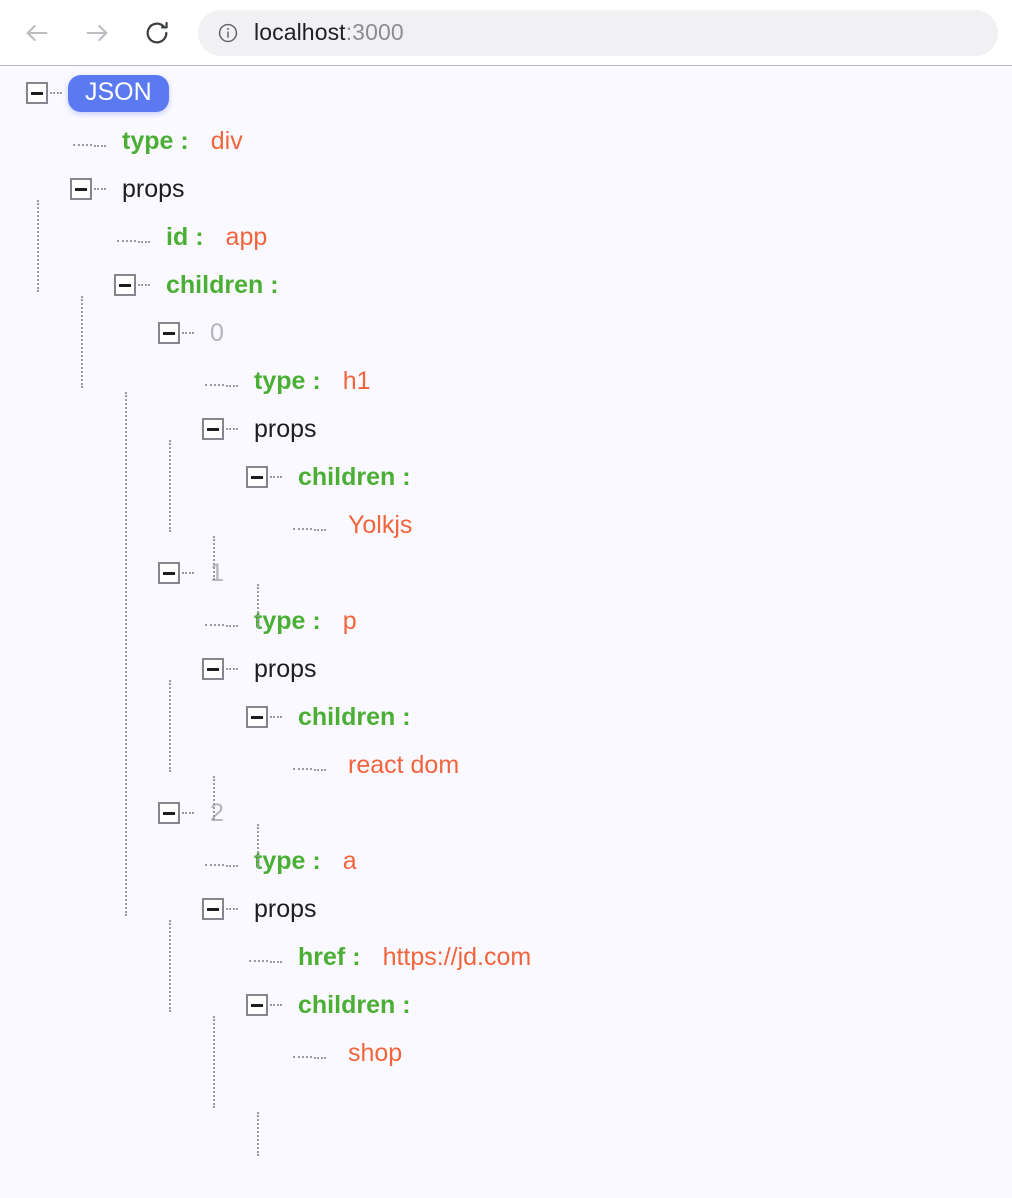 The height and width of the screenshot is (1198, 1012). What do you see at coordinates (37, 33) in the screenshot?
I see `back-button` at bounding box center [37, 33].